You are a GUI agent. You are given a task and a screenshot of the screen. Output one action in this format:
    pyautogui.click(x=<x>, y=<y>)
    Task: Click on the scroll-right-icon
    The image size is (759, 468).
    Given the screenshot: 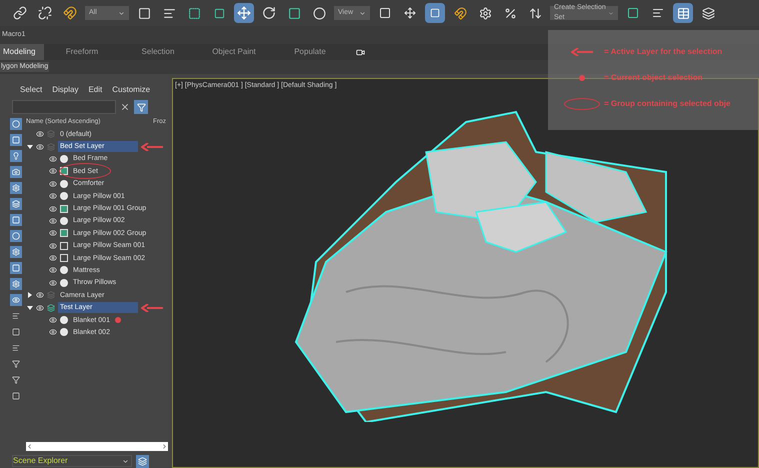 What is the action you would take?
    pyautogui.click(x=164, y=446)
    